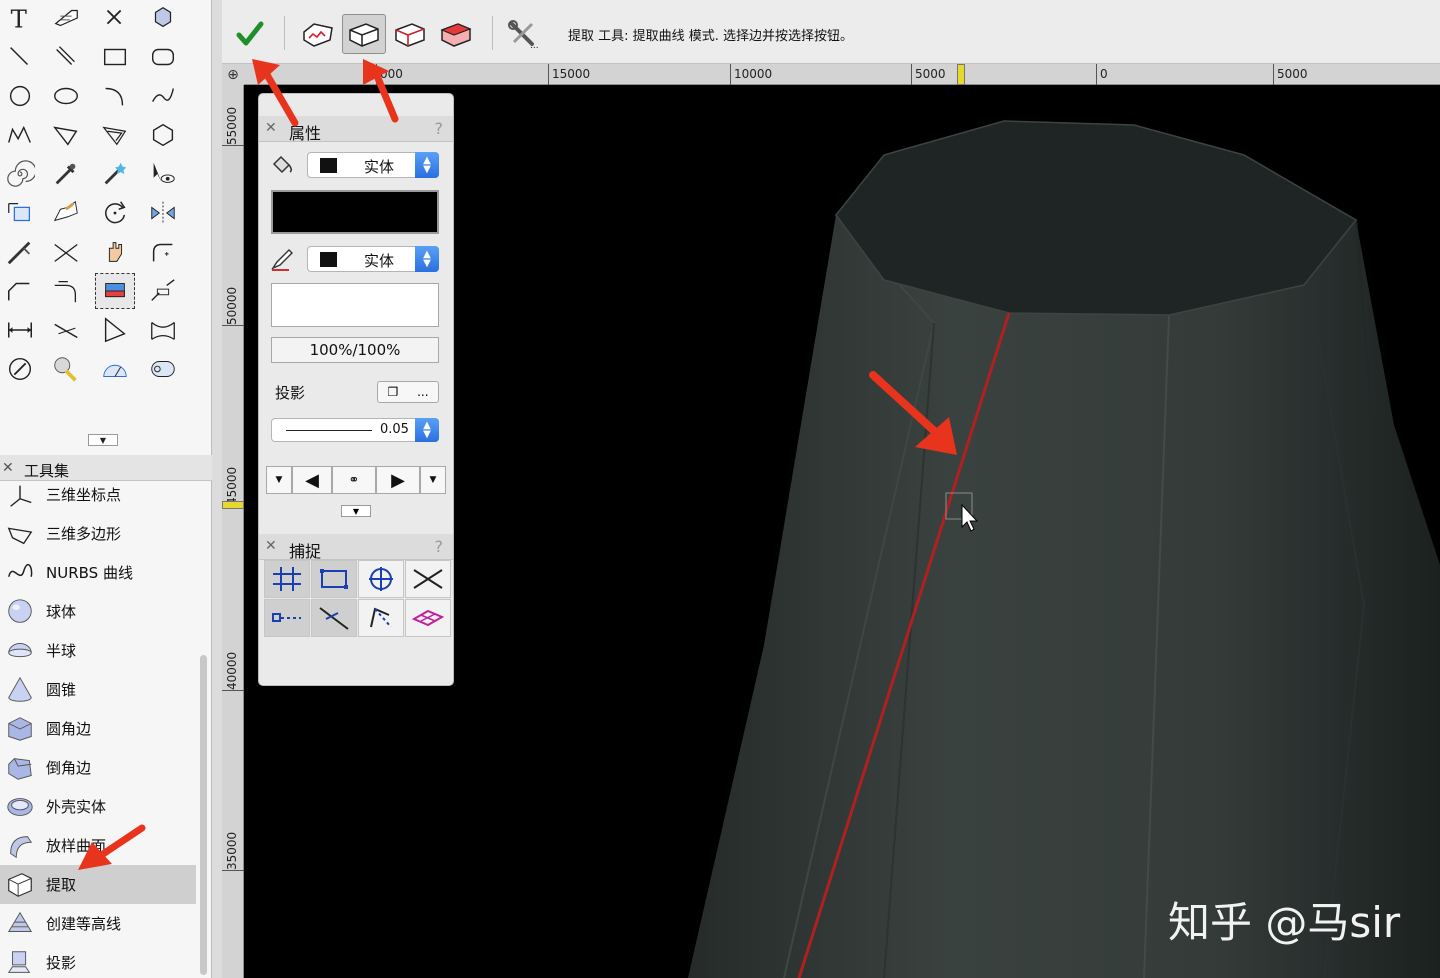 The width and height of the screenshot is (1440, 978). I want to click on pen-color-preview, so click(355, 305).